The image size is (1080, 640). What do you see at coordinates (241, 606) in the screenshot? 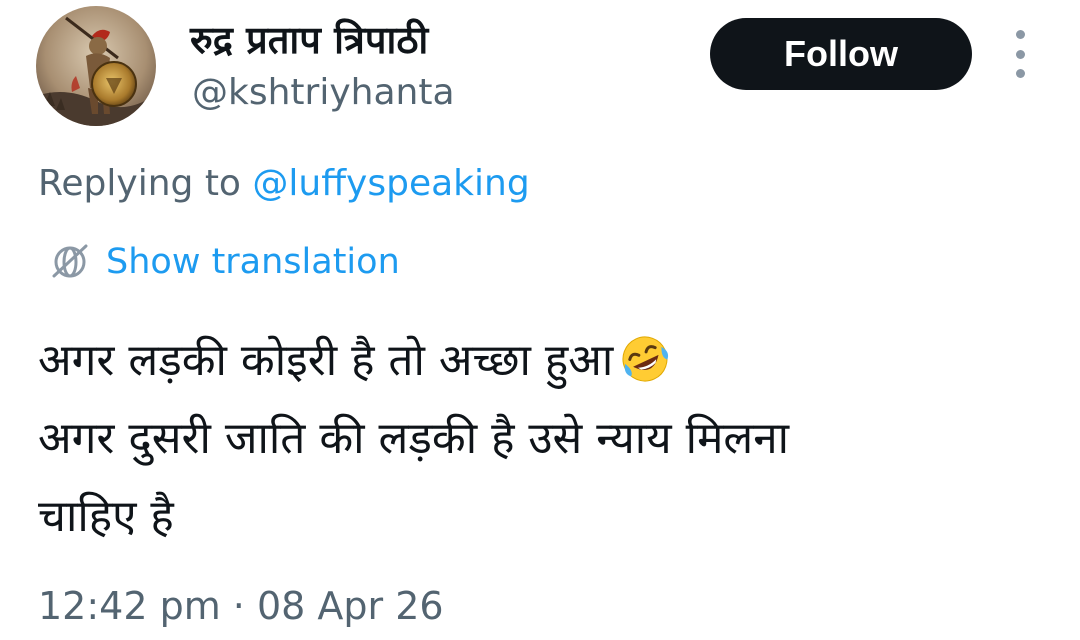
I see `tweet-timestamp: 12:42 pm · 08 Apr 26` at bounding box center [241, 606].